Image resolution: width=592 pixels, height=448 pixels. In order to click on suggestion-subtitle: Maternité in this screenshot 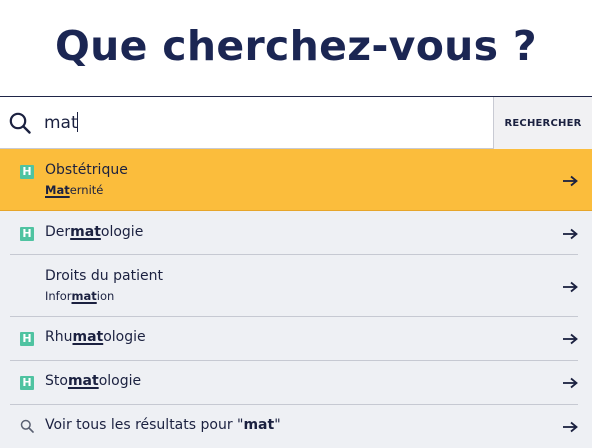, I will do `click(74, 190)`.